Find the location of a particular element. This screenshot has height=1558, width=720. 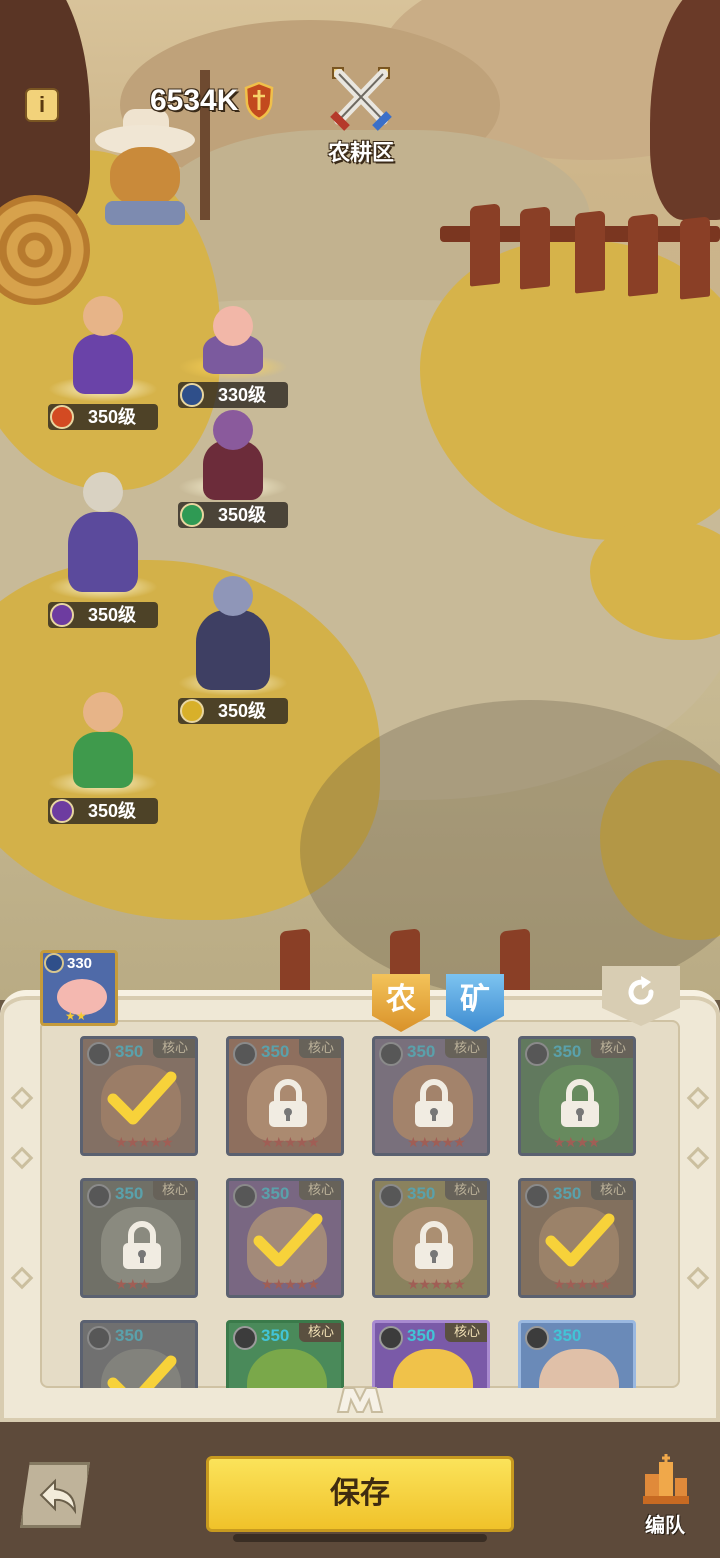

zone-label: 农耕区 is located at coordinates (360, 152).